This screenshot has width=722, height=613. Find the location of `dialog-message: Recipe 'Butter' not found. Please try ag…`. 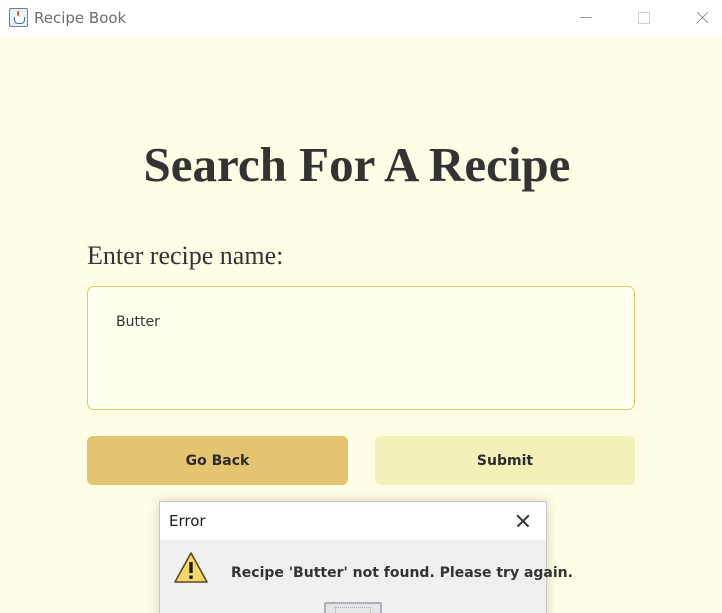

dialog-message: Recipe 'Butter' not found. Please try ag… is located at coordinates (402, 573).